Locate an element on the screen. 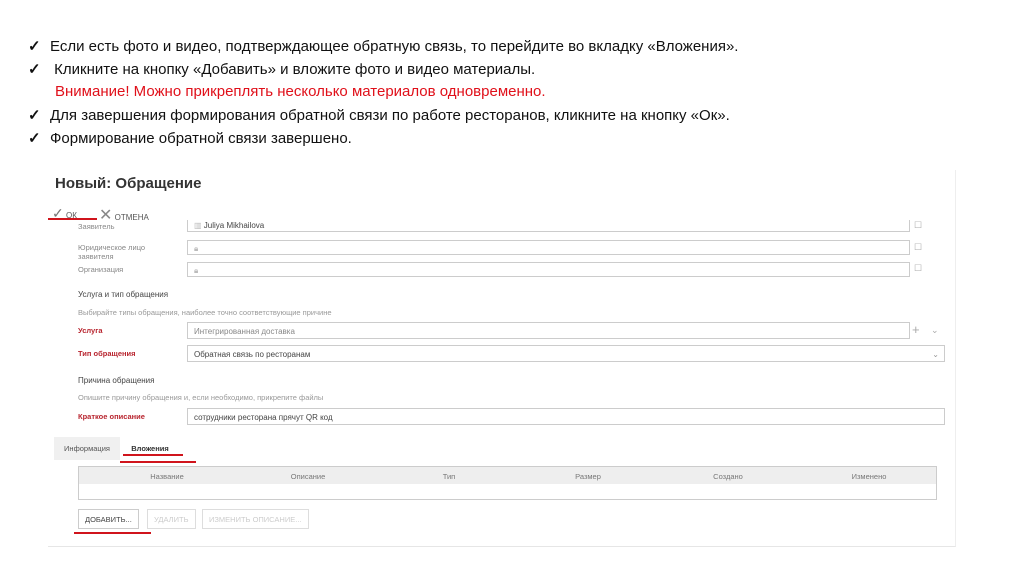 This screenshot has width=1024, height=574. delete-button: УДАЛИТЬ is located at coordinates (171, 519).